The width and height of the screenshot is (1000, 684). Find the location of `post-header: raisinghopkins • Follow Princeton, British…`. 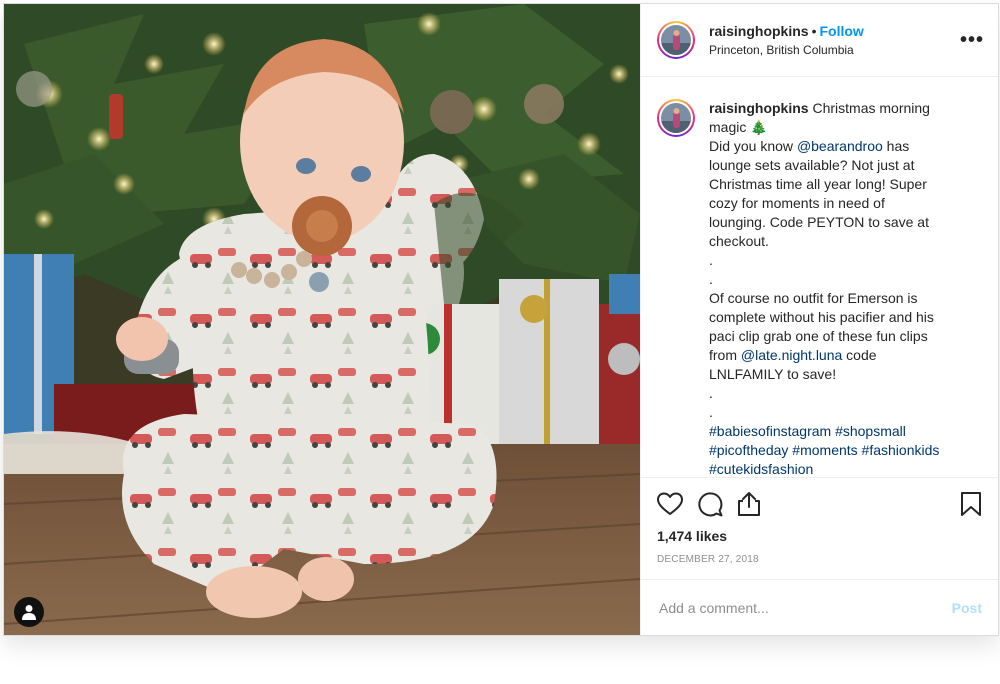

post-header: raisinghopkins • Follow Princeton, British… is located at coordinates (819, 40).